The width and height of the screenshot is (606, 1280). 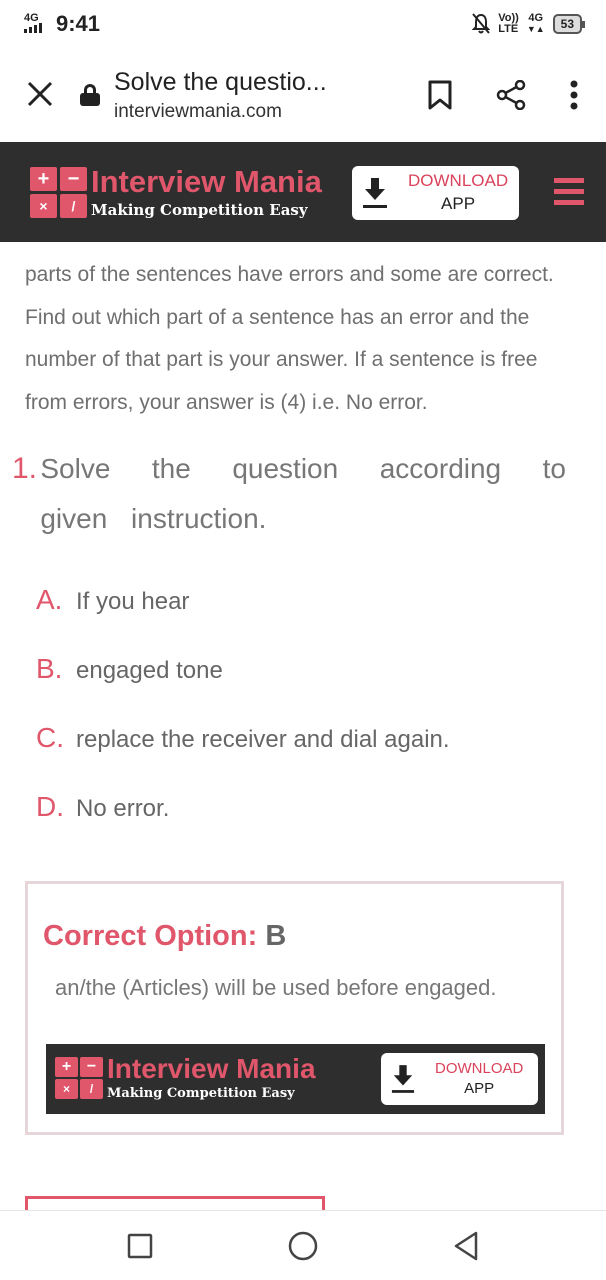 I want to click on page-host: interviewmania.com, so click(x=198, y=111).